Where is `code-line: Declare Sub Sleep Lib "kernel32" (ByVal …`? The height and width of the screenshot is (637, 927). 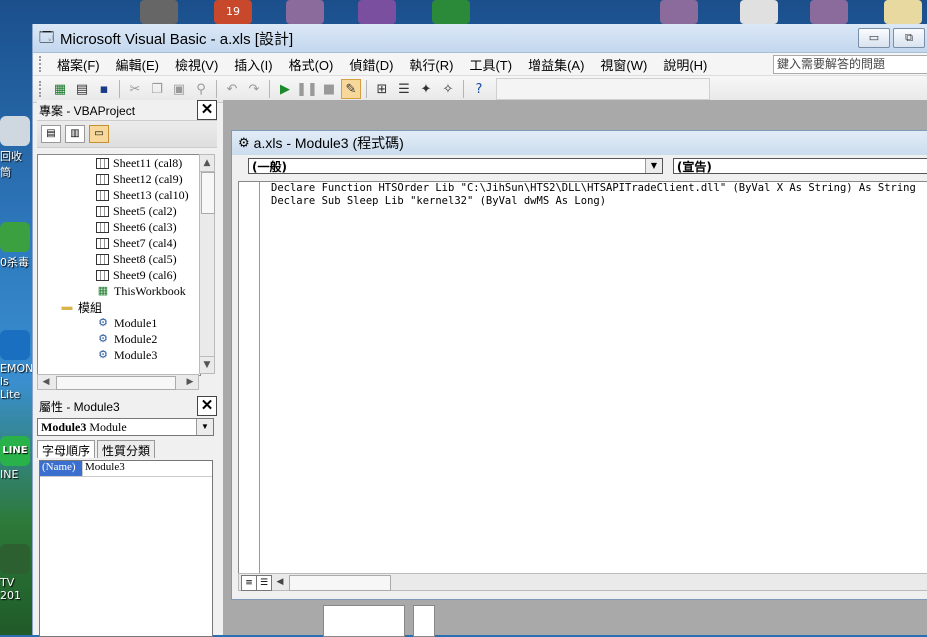
code-line: Declare Sub Sleep Lib "kernel32" (ByVal … is located at coordinates (438, 201).